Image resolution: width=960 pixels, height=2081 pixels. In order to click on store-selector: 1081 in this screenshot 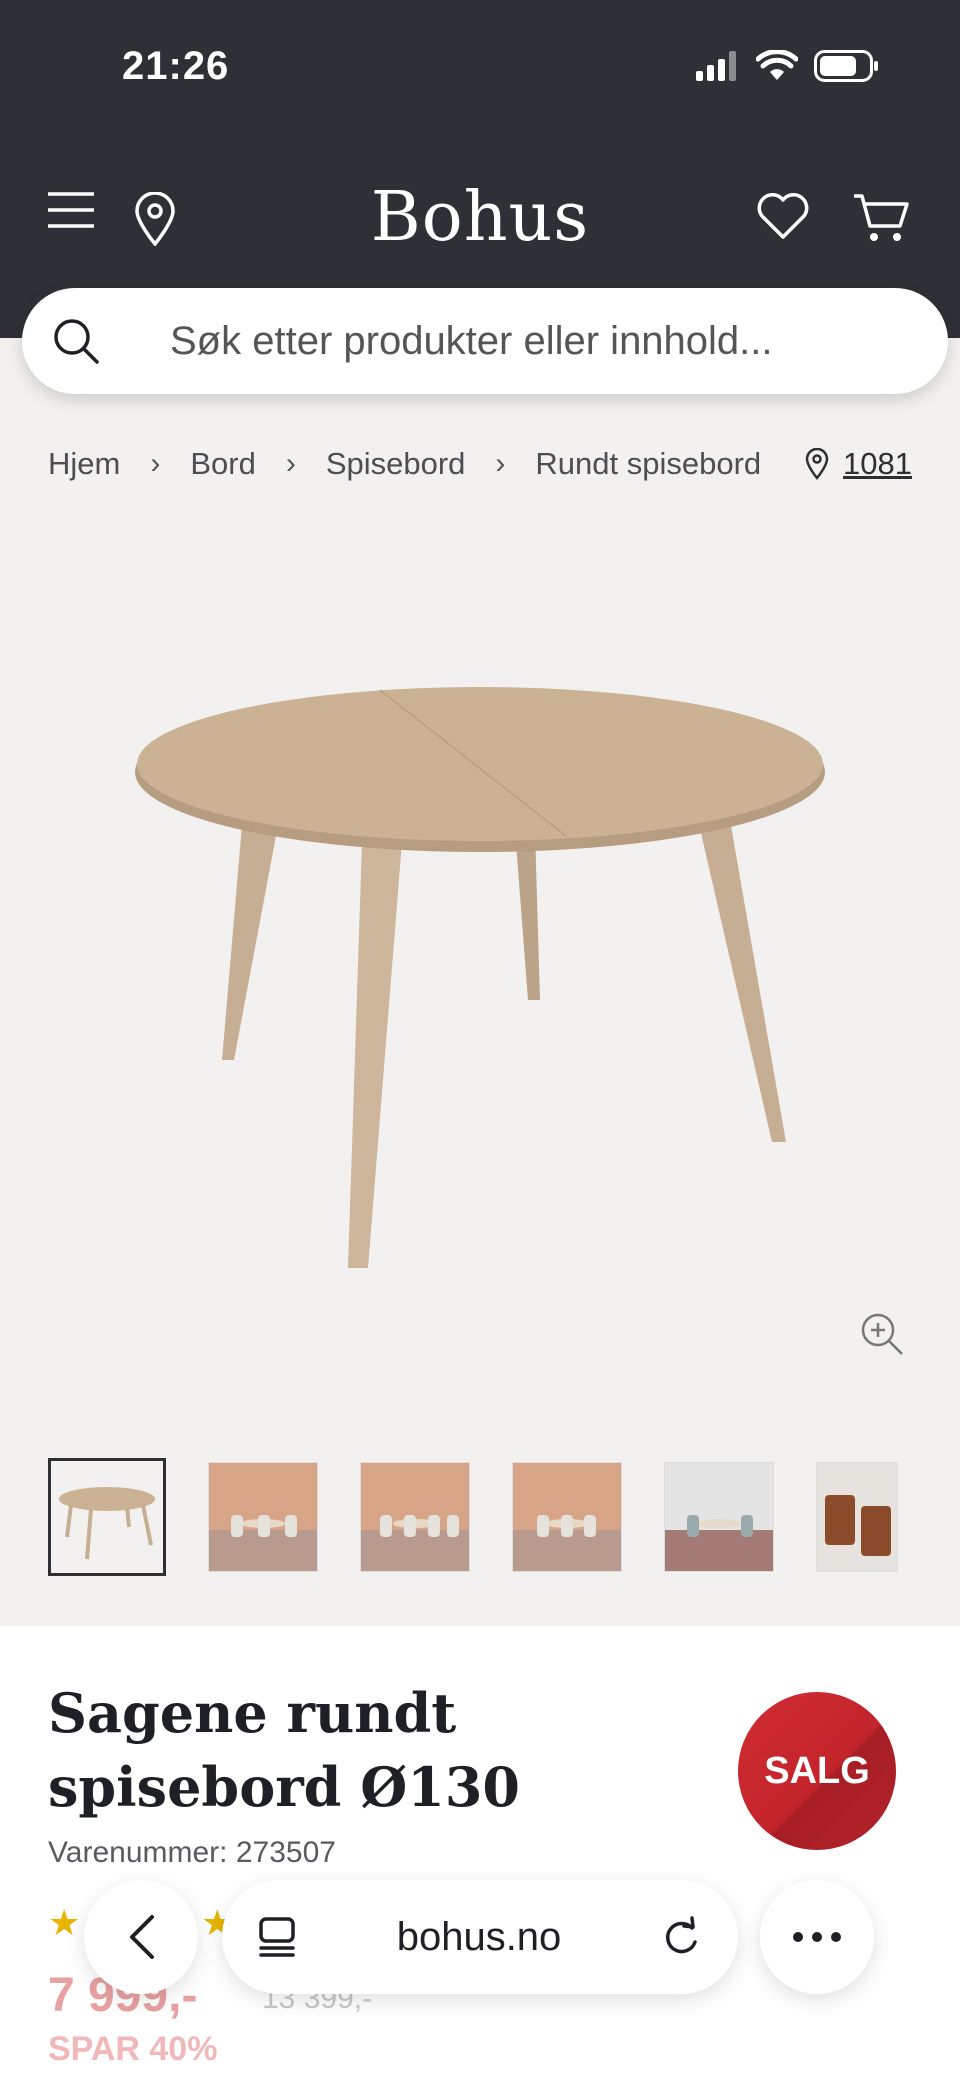, I will do `click(858, 464)`.